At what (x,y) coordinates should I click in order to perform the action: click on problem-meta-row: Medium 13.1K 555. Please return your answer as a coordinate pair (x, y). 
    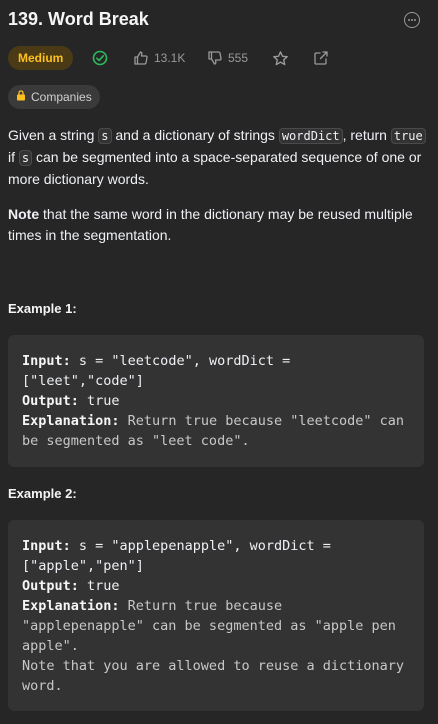
    Looking at the image, I should click on (218, 58).